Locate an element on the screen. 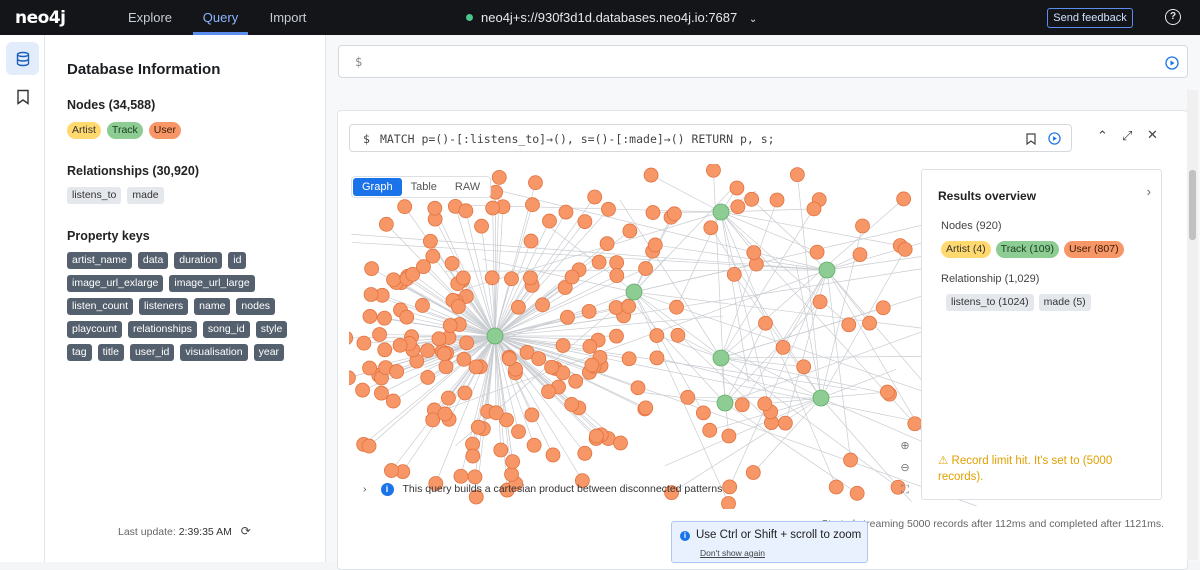  zoom-in-icon: ⊕ is located at coordinates (905, 446).